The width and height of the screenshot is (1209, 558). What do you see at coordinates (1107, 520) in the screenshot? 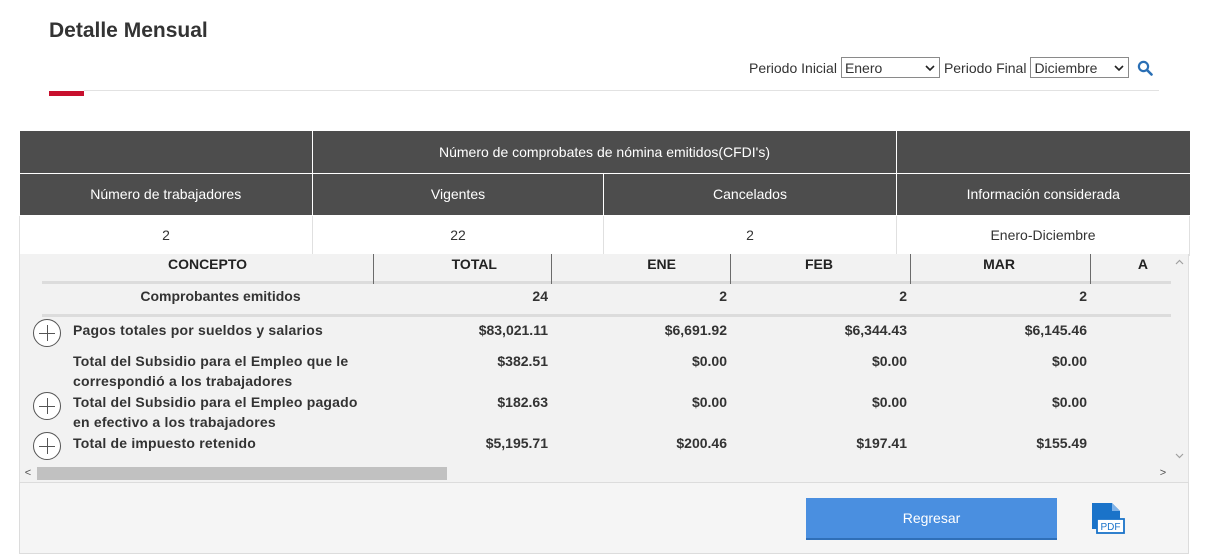
I see `pdf-icon: PDF` at bounding box center [1107, 520].